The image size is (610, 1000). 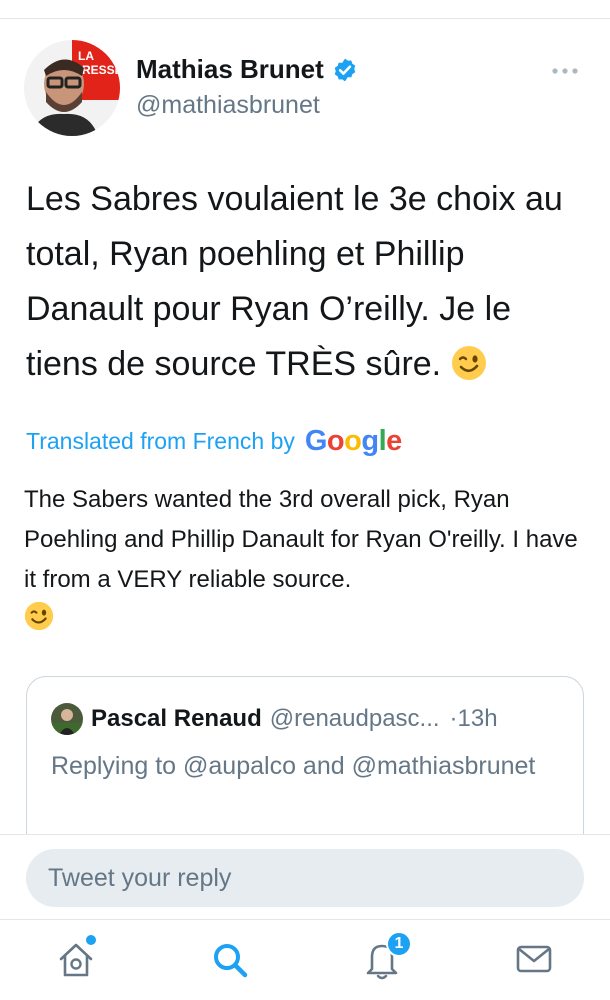 What do you see at coordinates (76, 964) in the screenshot?
I see `home-icon` at bounding box center [76, 964].